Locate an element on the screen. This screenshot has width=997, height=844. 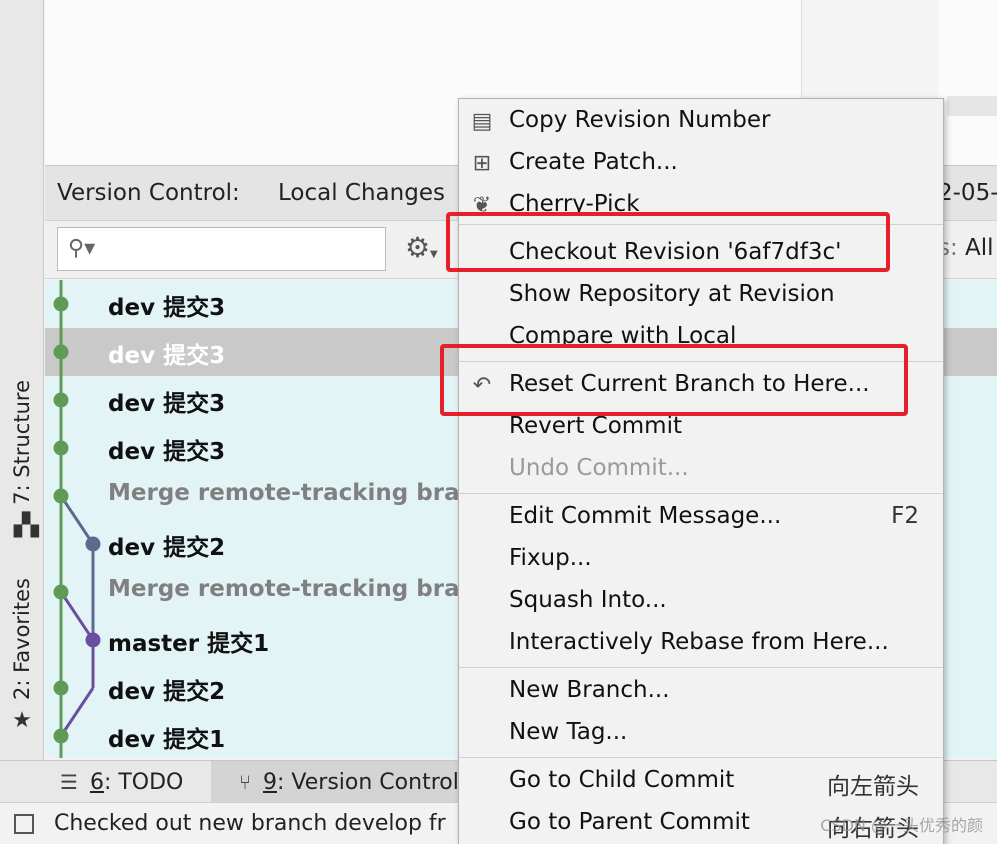
gear-icon: ⚙ is located at coordinates (417, 247).